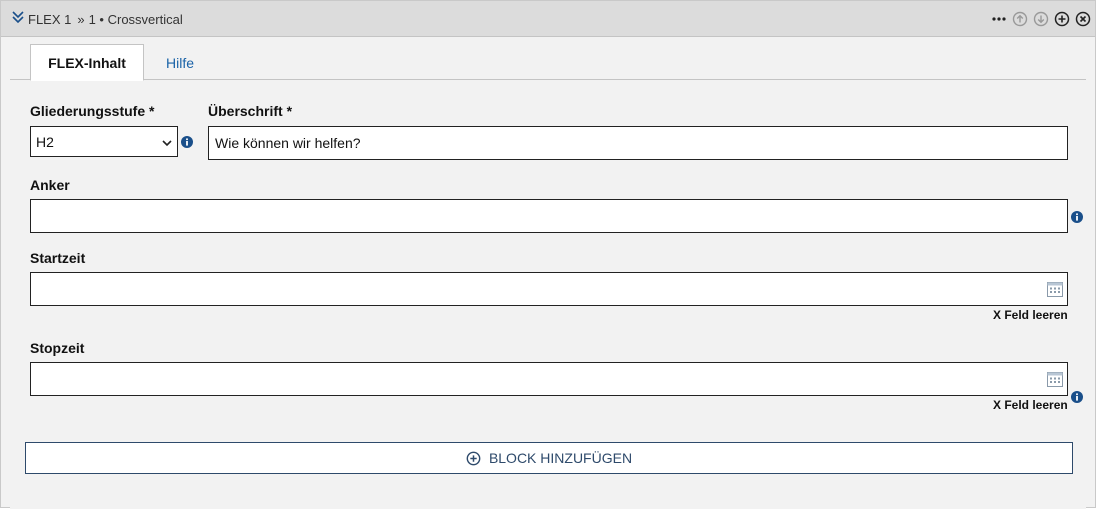  I want to click on tab-bar: FLEX-Inhalt Hilfe, so click(548, 62).